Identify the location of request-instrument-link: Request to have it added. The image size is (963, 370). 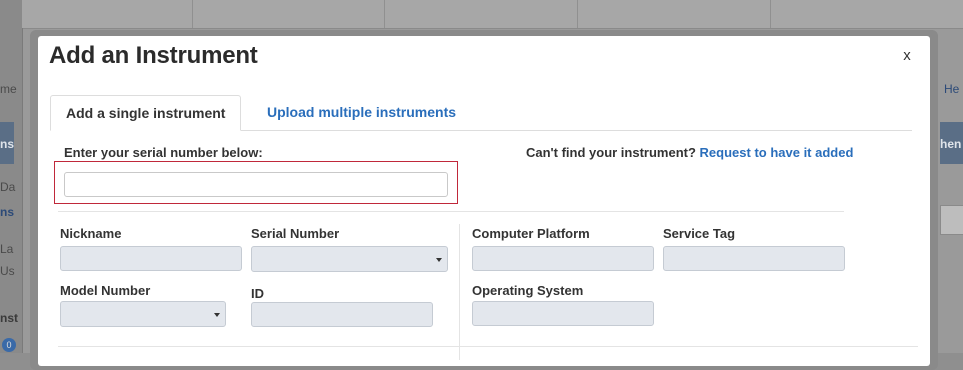
(777, 152).